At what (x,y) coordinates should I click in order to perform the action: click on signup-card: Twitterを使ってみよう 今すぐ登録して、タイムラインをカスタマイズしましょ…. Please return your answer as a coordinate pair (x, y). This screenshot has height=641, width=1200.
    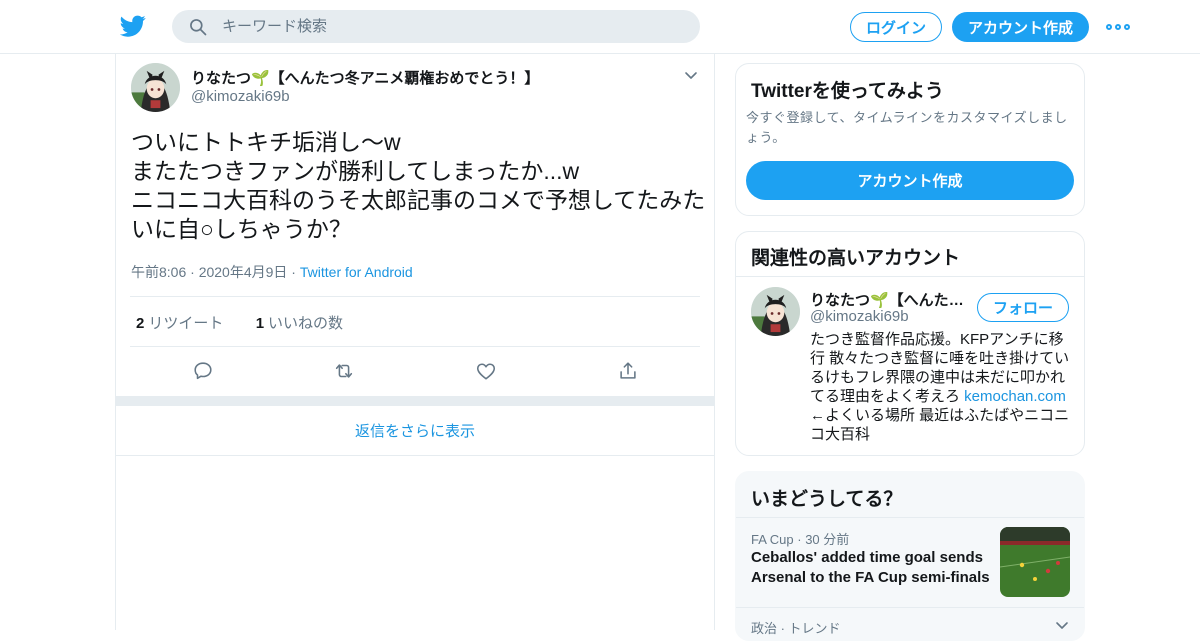
    Looking at the image, I should click on (910, 139).